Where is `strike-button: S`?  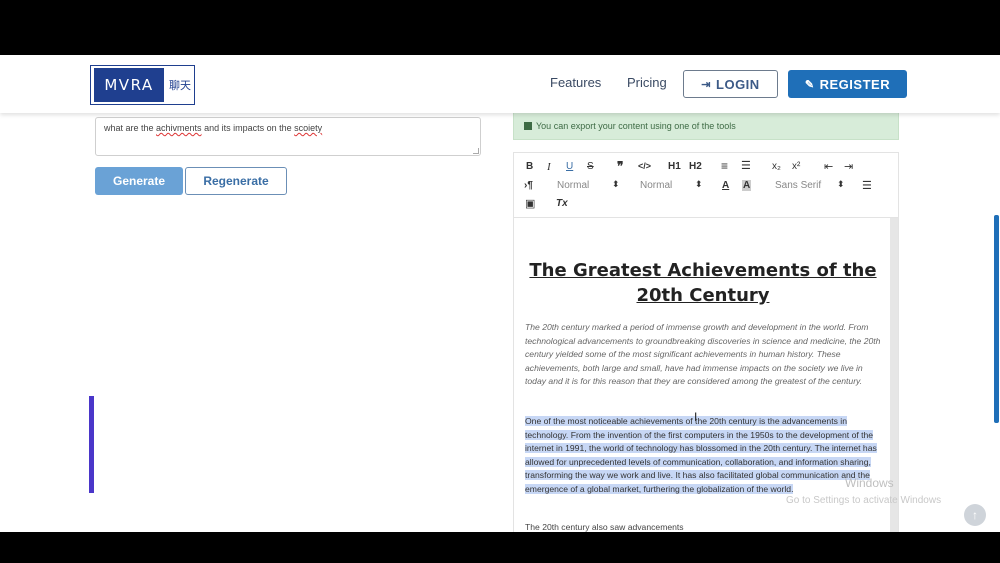 strike-button: S is located at coordinates (590, 166).